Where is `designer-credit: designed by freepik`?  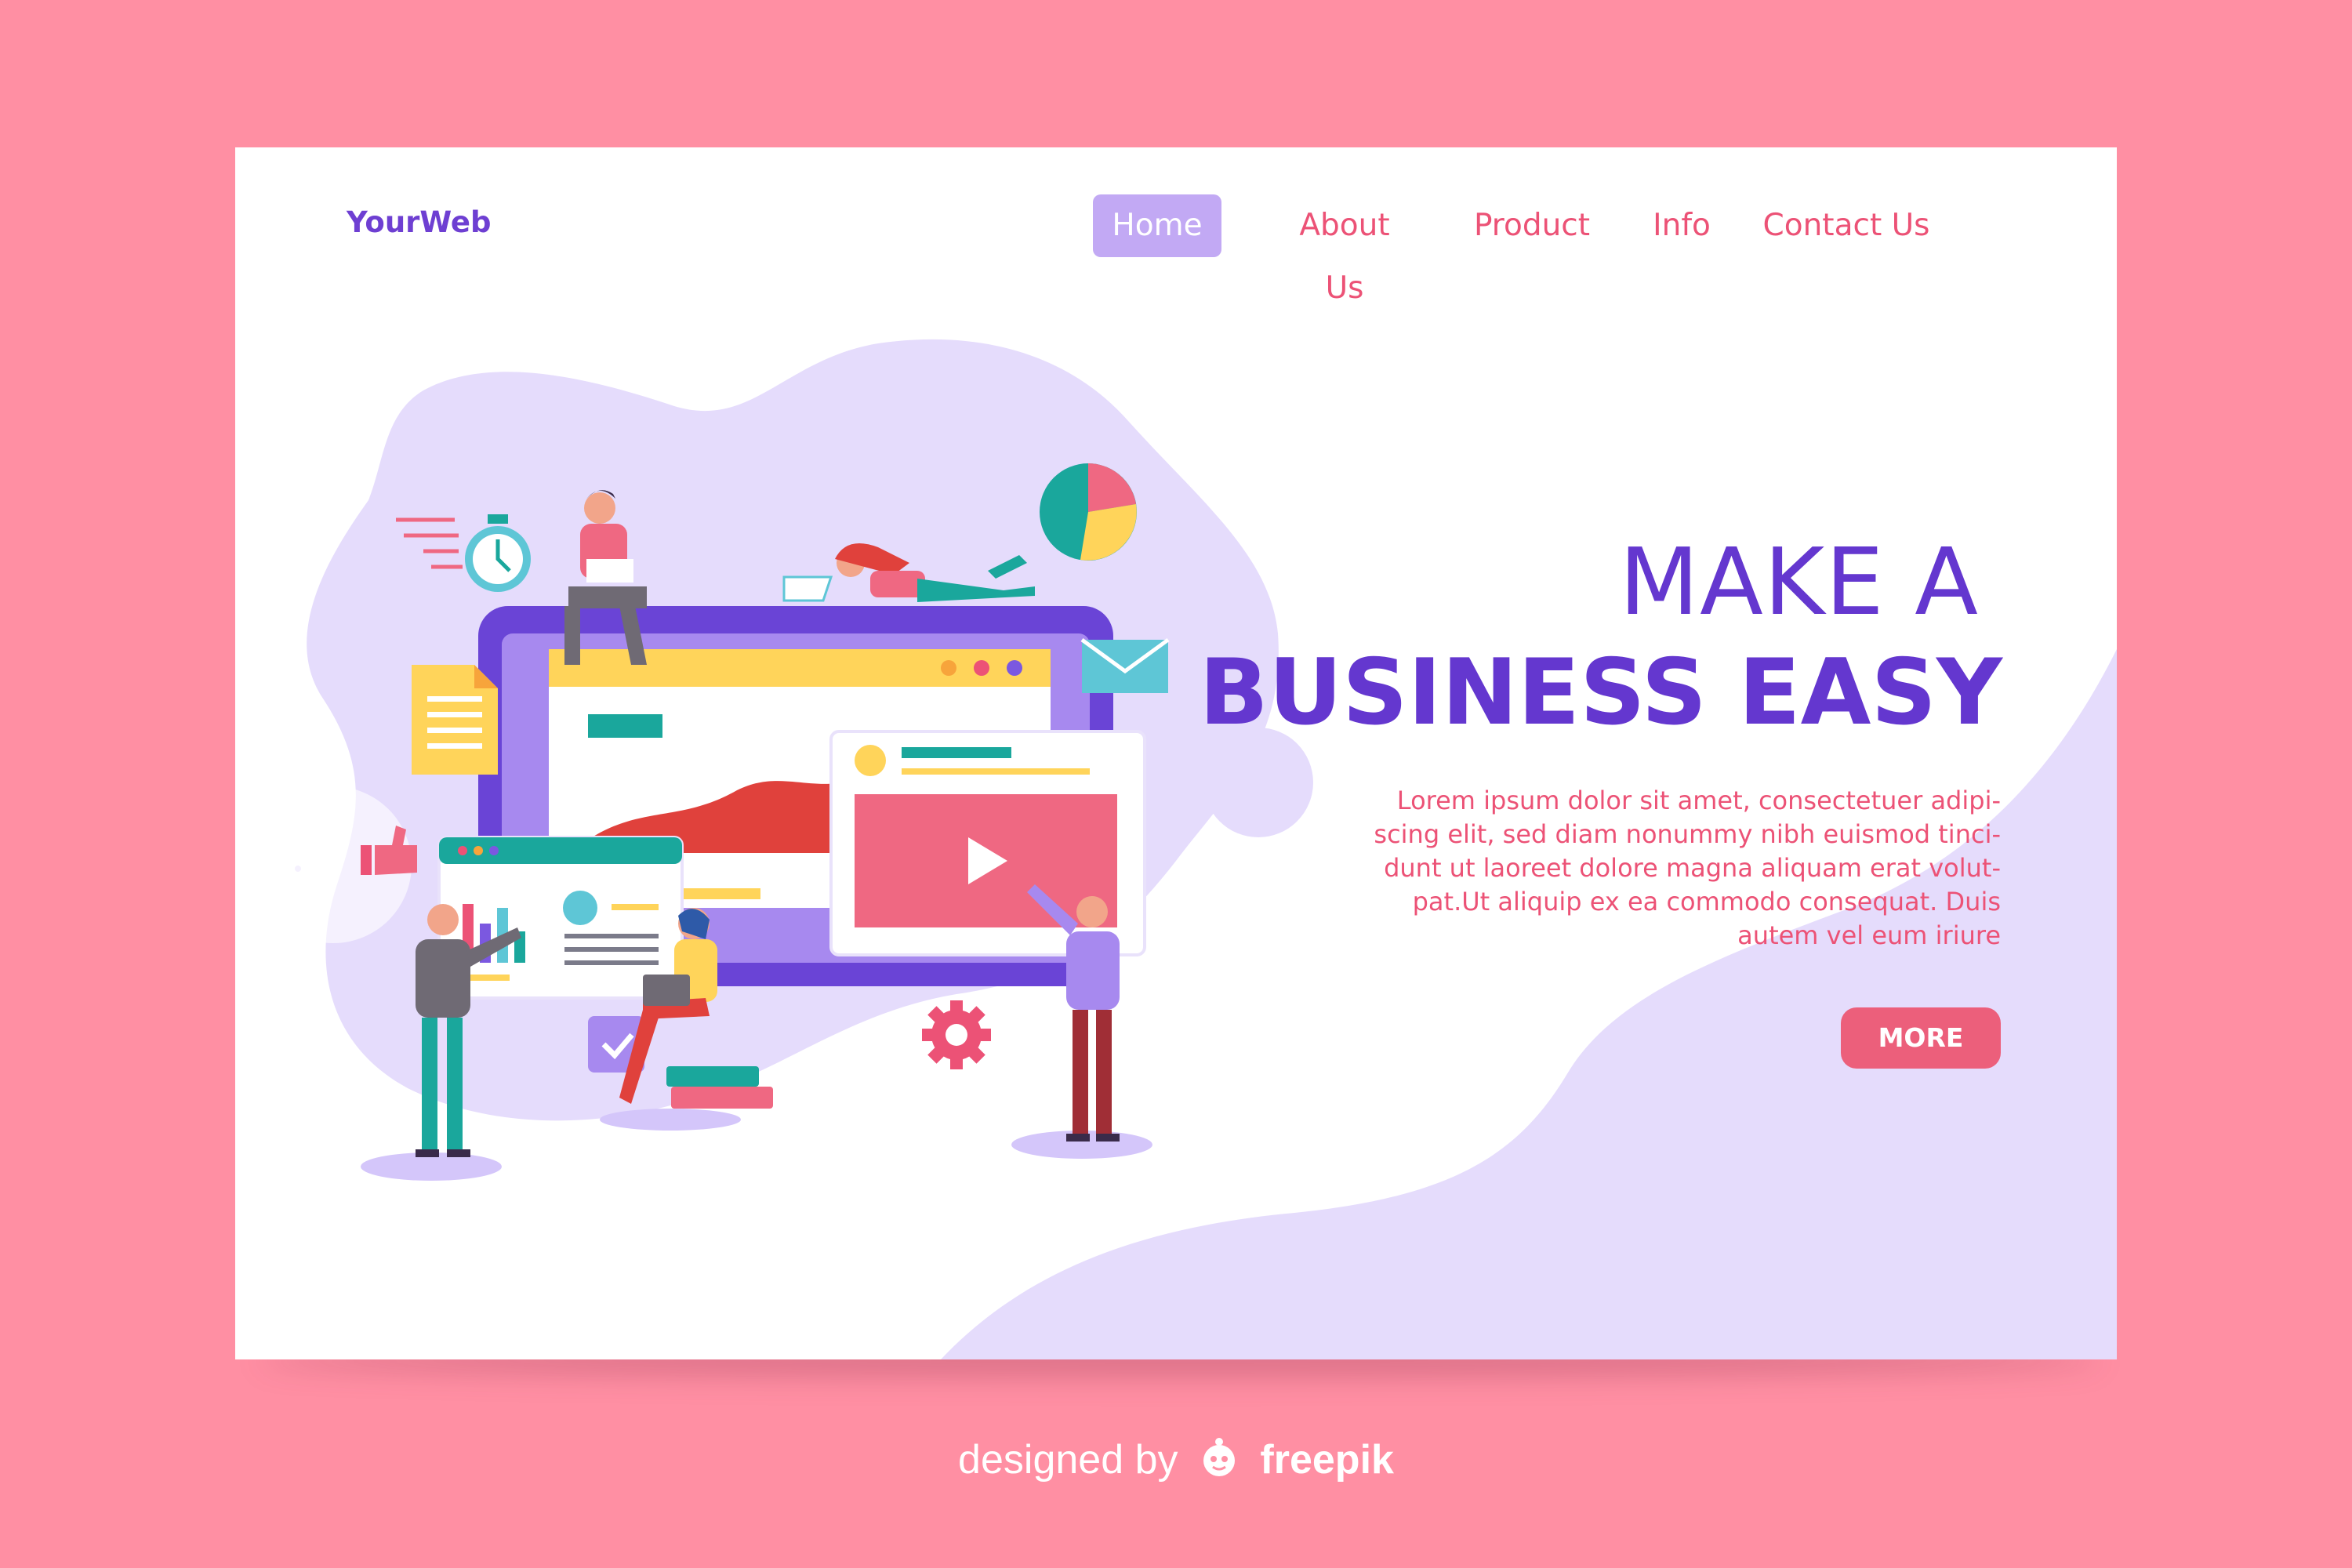
designer-credit: designed by freepik is located at coordinates (1176, 1462).